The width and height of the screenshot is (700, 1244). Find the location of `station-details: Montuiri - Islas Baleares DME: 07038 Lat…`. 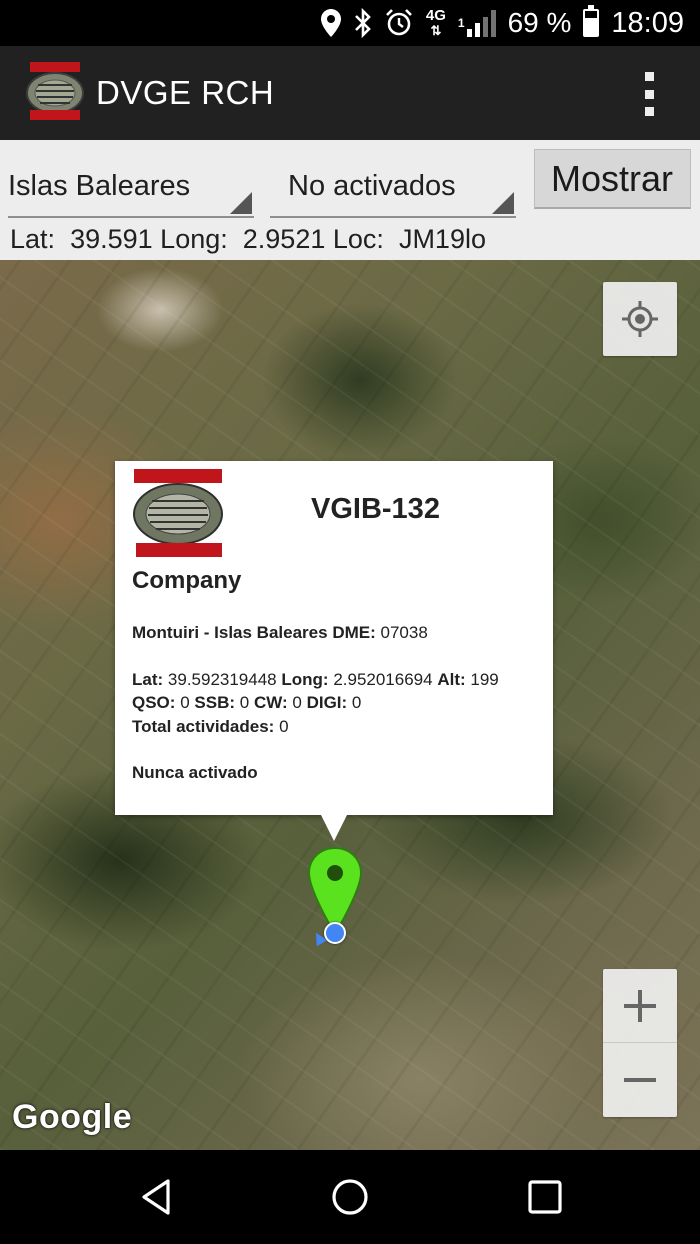

station-details: Montuiri - Islas Baleares DME: 07038 Lat… is located at coordinates (339, 703).